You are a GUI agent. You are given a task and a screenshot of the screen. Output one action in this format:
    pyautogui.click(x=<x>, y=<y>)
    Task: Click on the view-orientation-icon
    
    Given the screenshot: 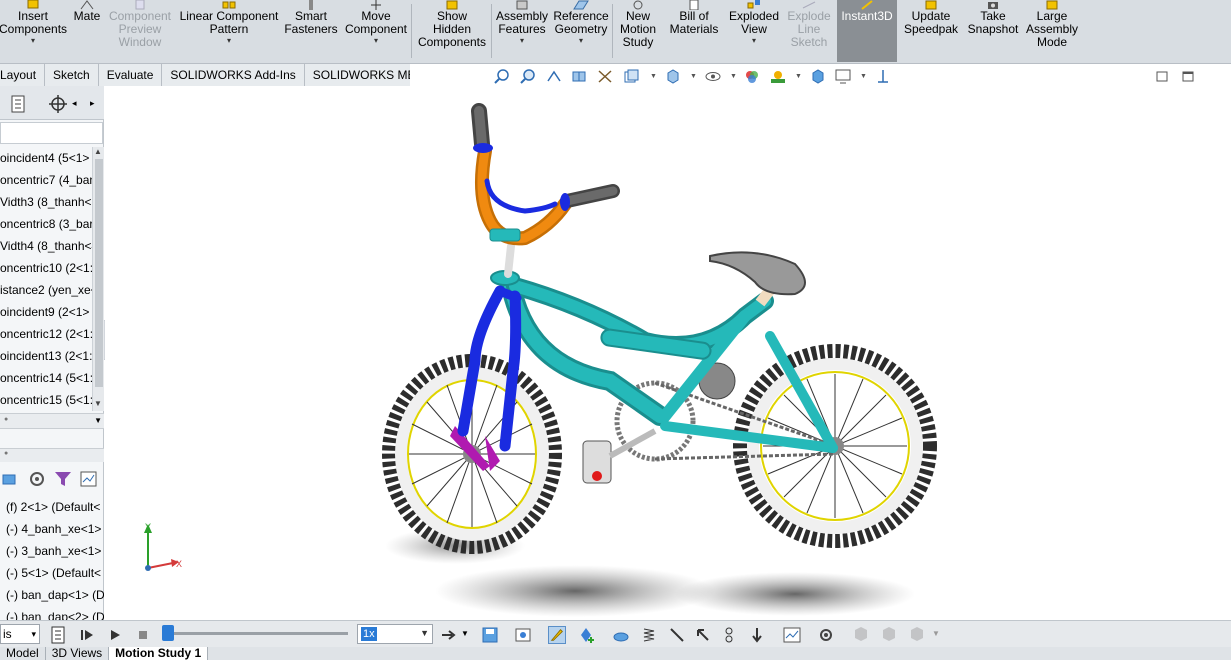 What is the action you would take?
    pyautogui.click(x=631, y=76)
    